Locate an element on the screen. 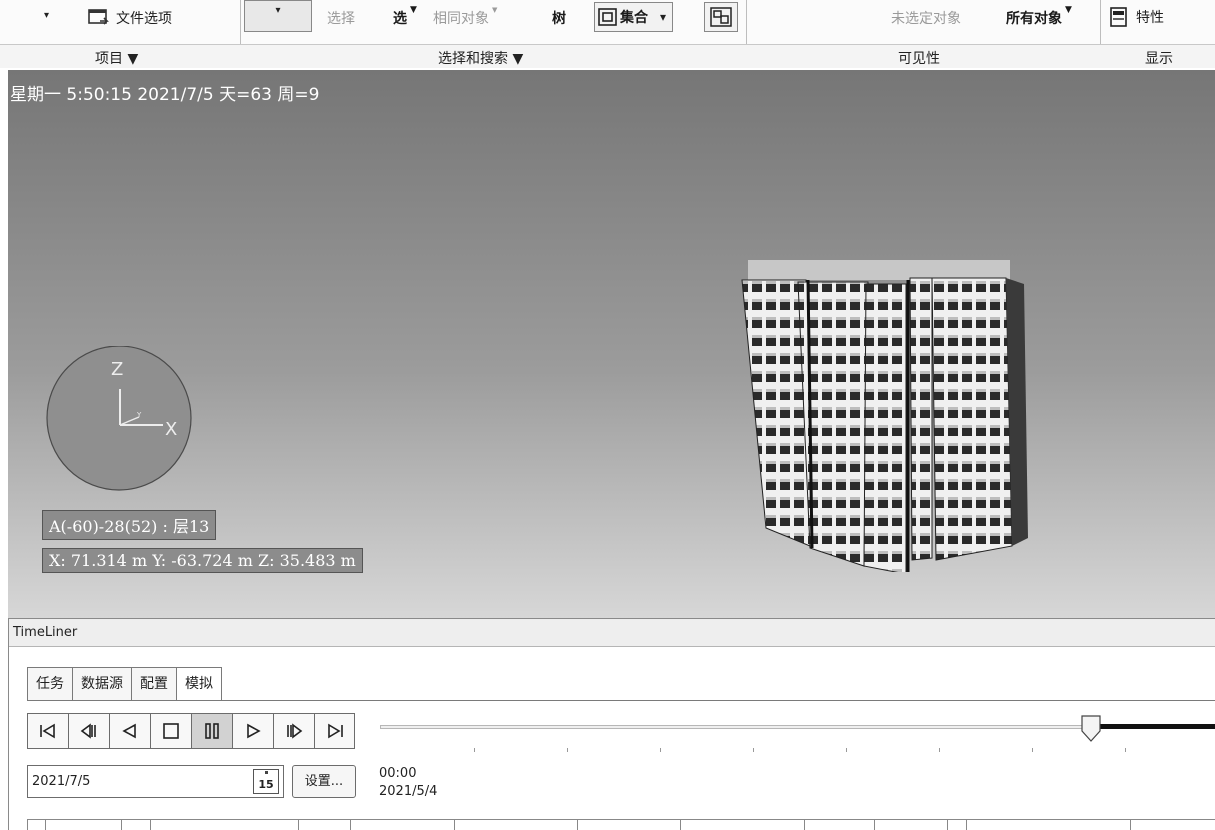 The width and height of the screenshot is (1215, 830). axis-compass: Z X Y is located at coordinates (119, 418).